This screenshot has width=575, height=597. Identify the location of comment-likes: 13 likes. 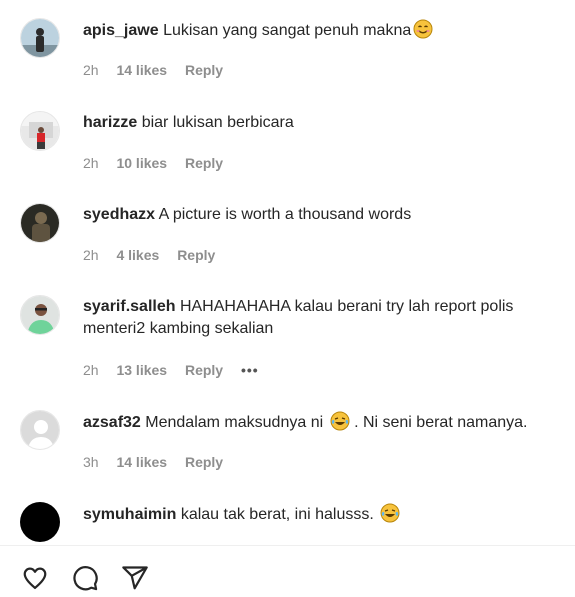
(141, 370).